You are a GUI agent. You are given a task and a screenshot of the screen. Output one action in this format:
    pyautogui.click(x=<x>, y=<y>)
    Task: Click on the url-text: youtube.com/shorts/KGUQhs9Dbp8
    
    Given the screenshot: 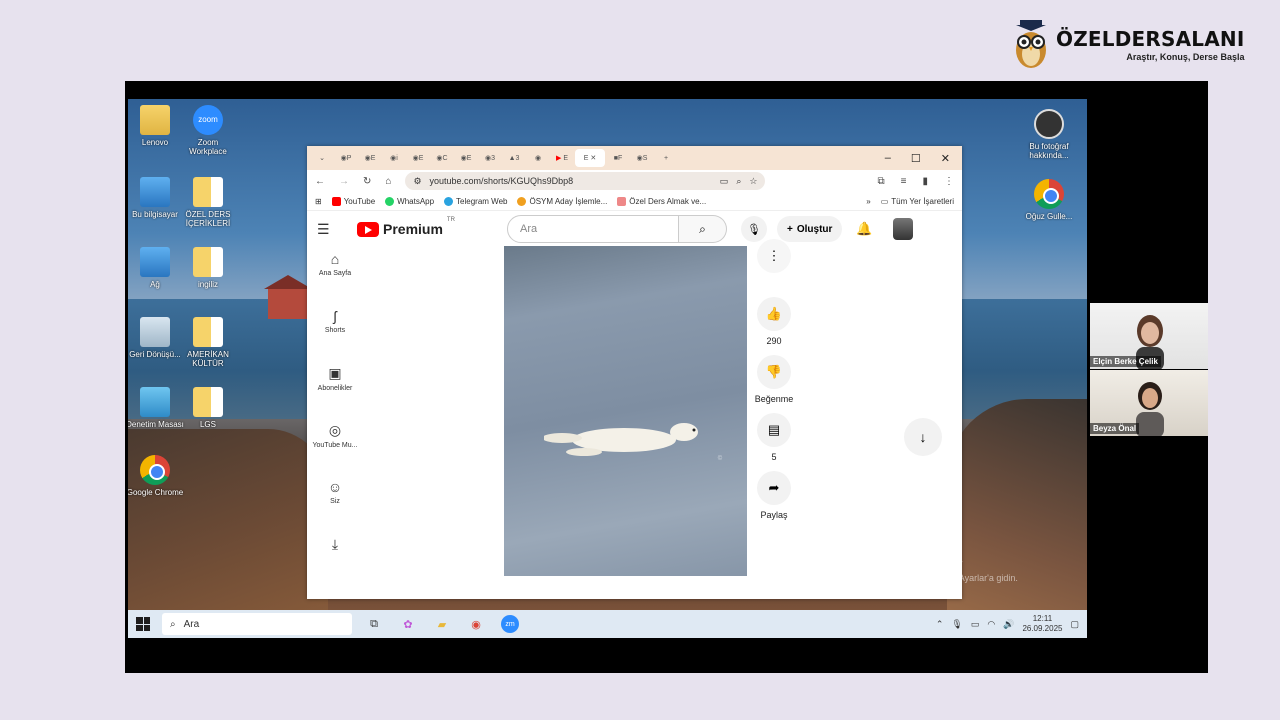 What is the action you would take?
    pyautogui.click(x=501, y=181)
    